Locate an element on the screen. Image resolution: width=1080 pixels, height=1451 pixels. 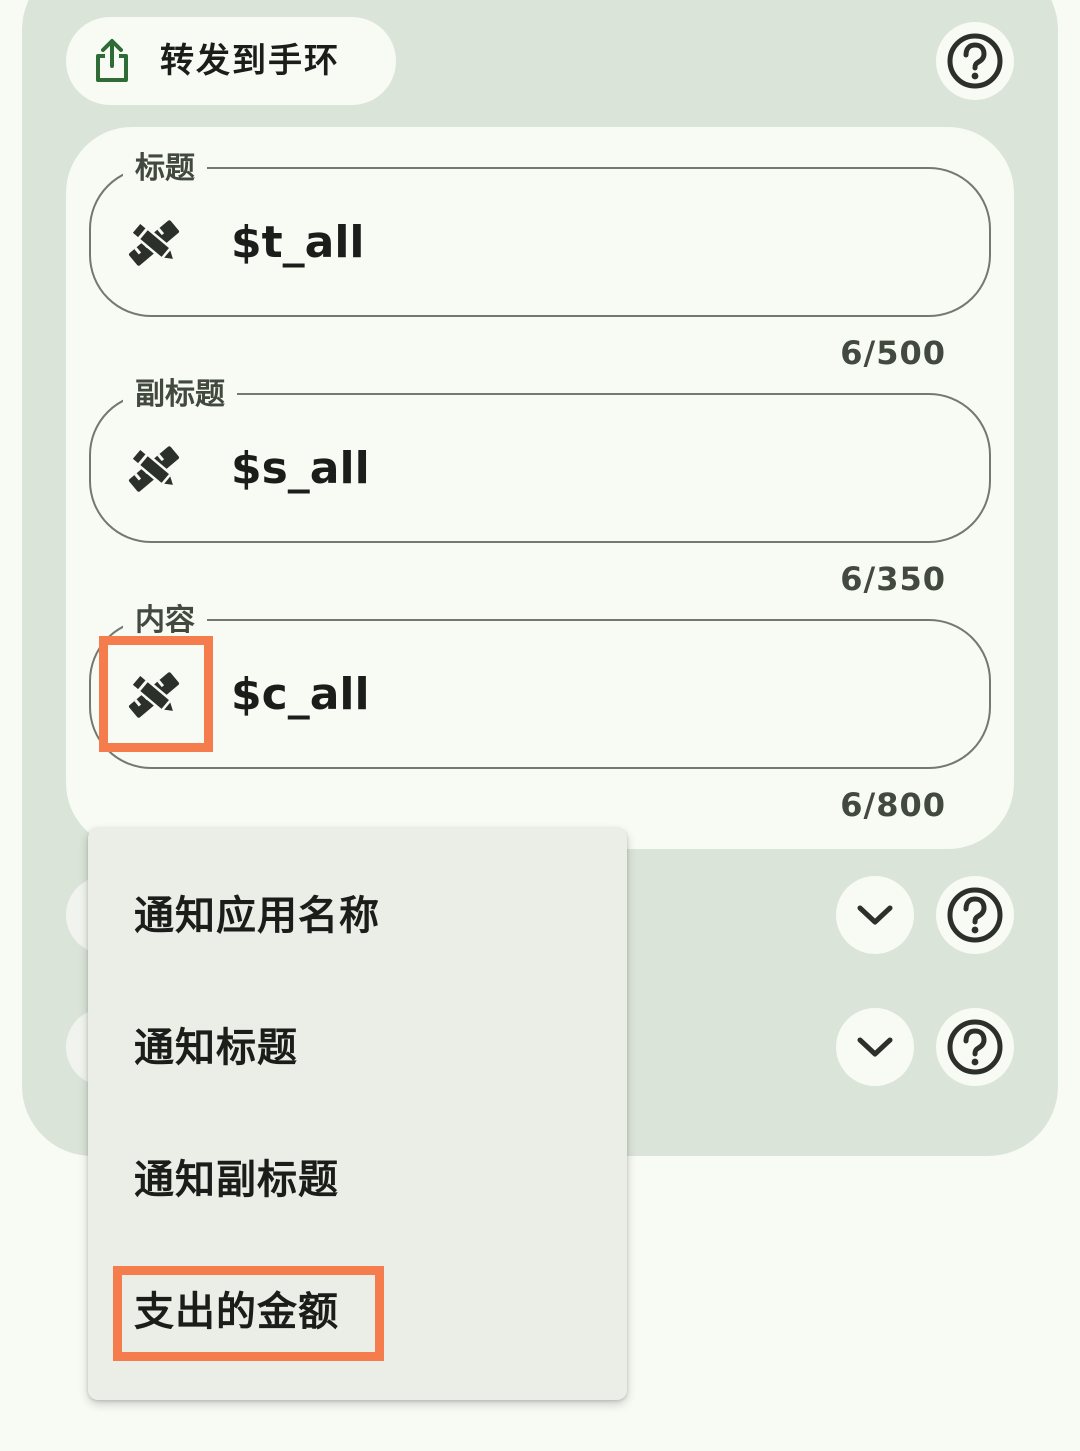
menu-item-notification-title: 通知标题 is located at coordinates (216, 1048).